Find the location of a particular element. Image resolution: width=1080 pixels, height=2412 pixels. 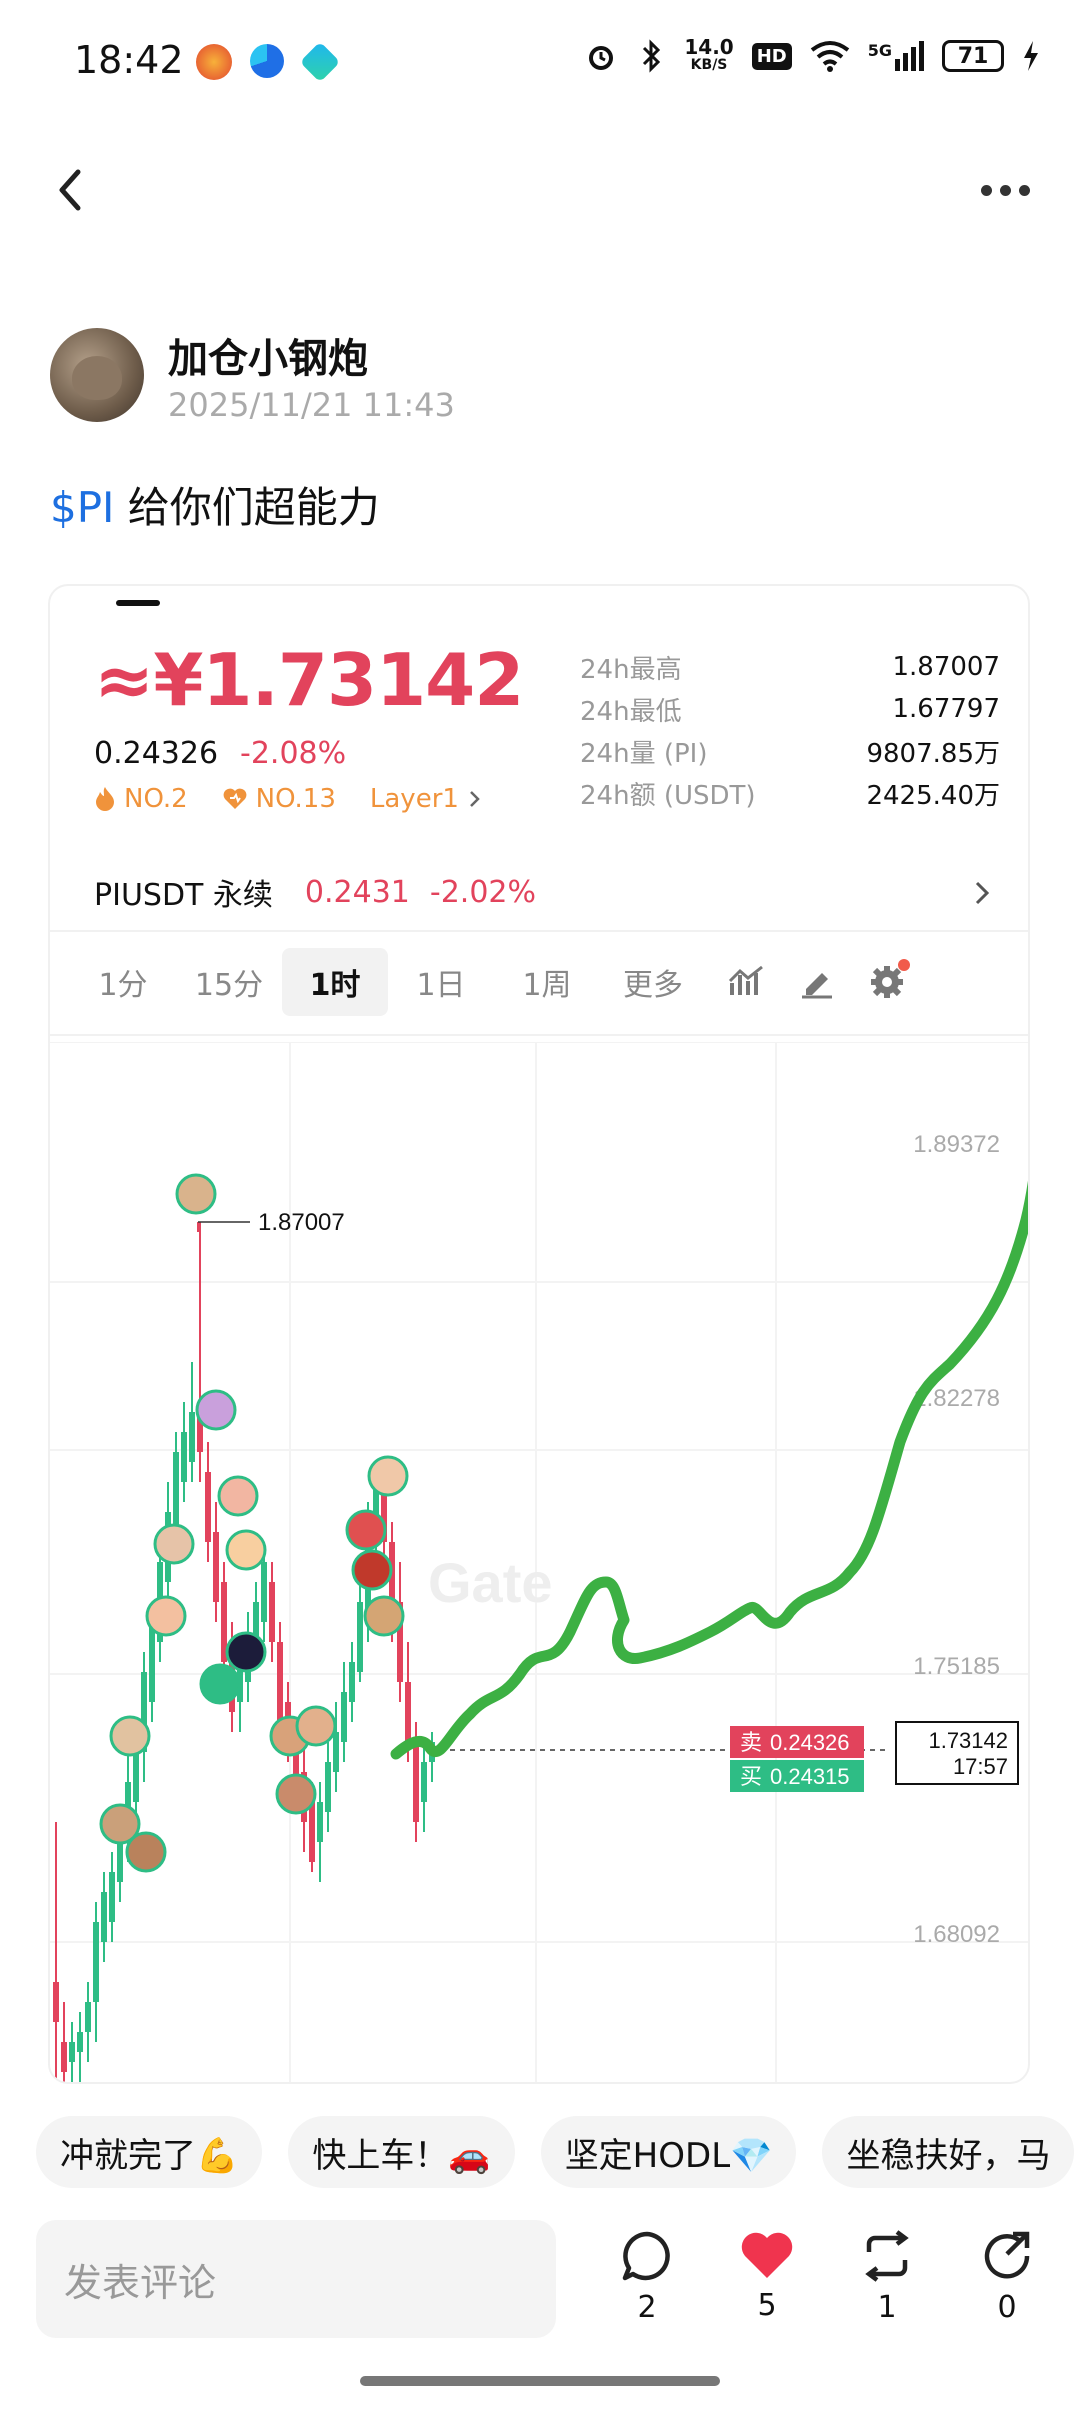

network-speed: 14.0 KB/S is located at coordinates (709, 54).